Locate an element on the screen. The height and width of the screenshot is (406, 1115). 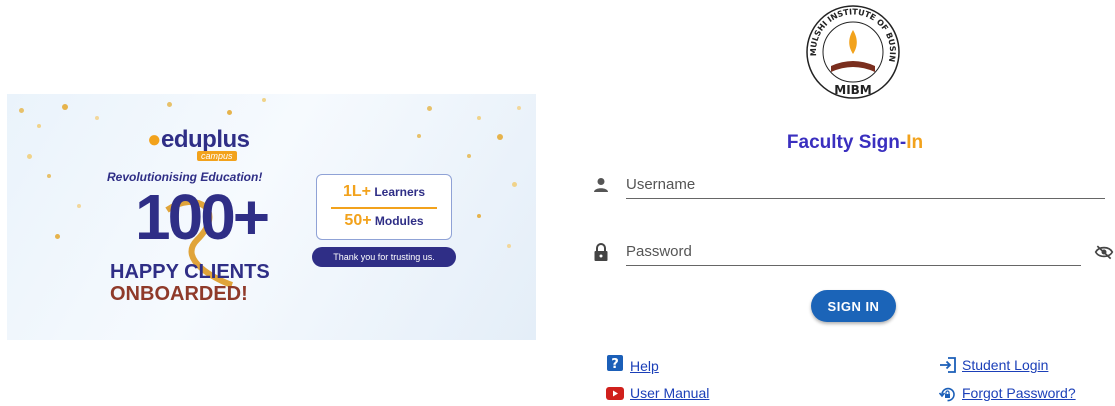
logo-abbr: MIBM is located at coordinates (853, 90).